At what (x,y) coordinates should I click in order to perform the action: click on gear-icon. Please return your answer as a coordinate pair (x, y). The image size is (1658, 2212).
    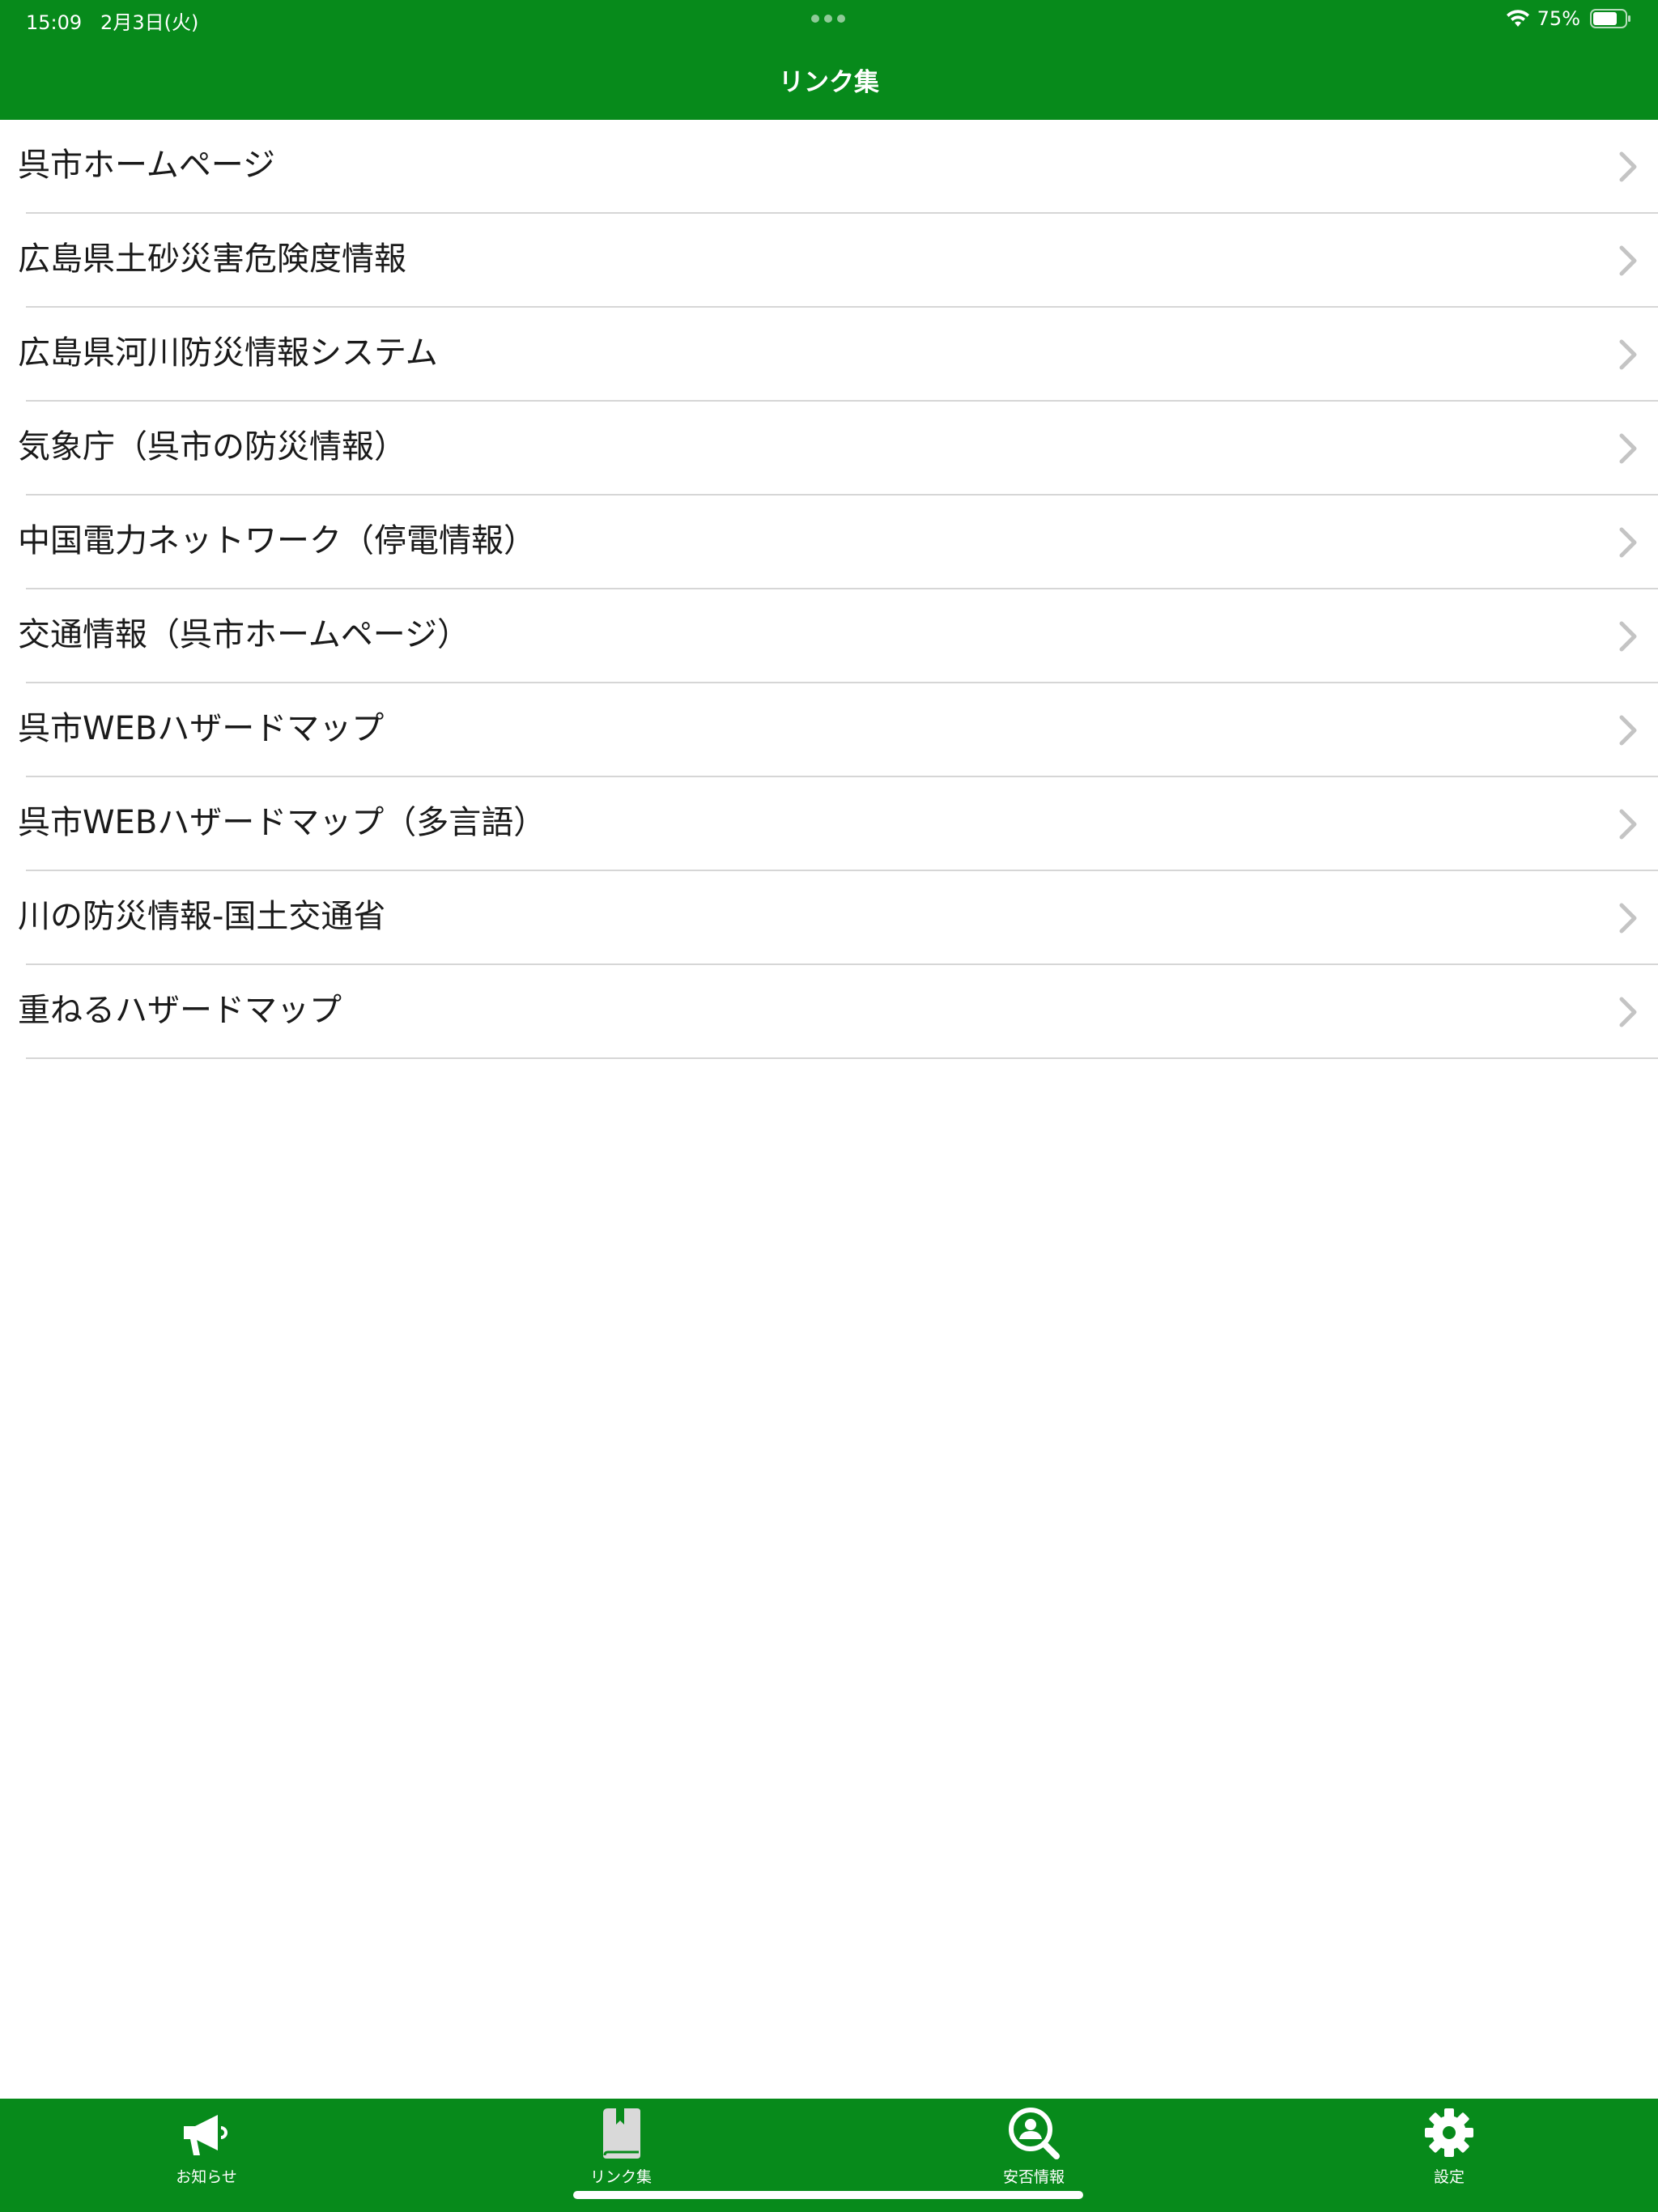
    Looking at the image, I should click on (1449, 2132).